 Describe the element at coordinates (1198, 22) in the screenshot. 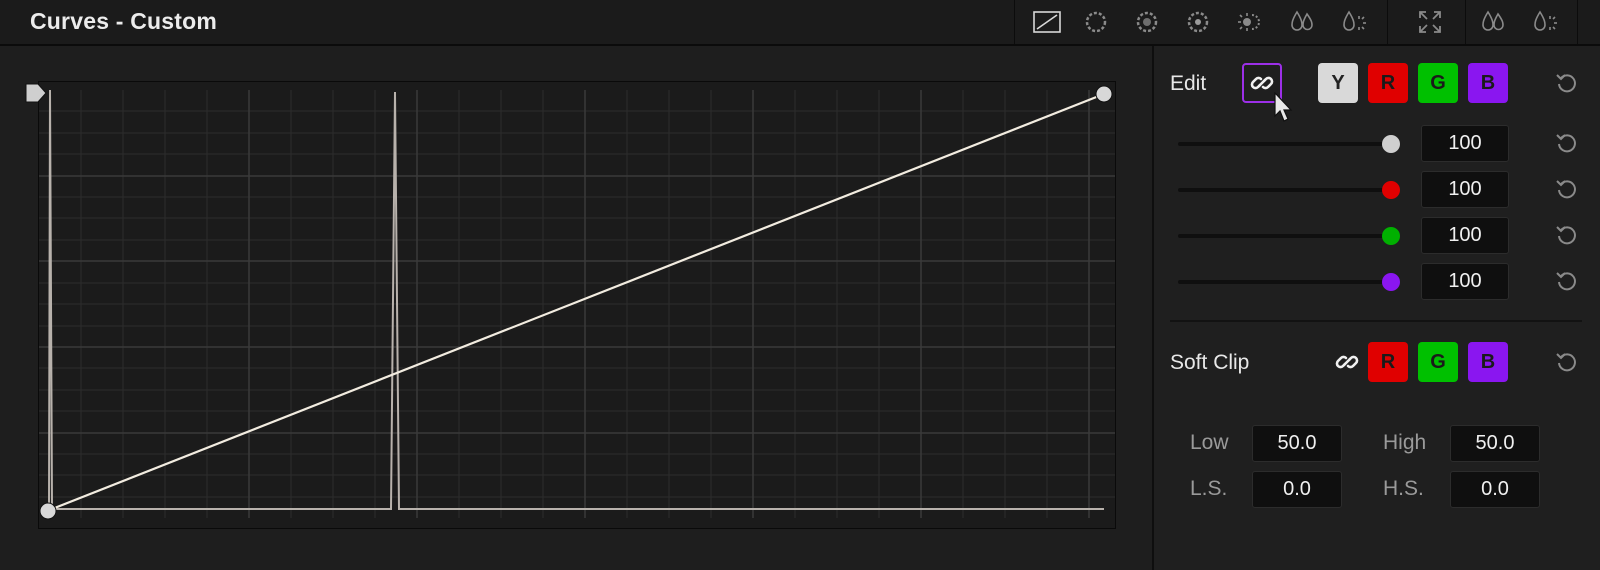

I see `hue-vs-lum-icon` at that location.